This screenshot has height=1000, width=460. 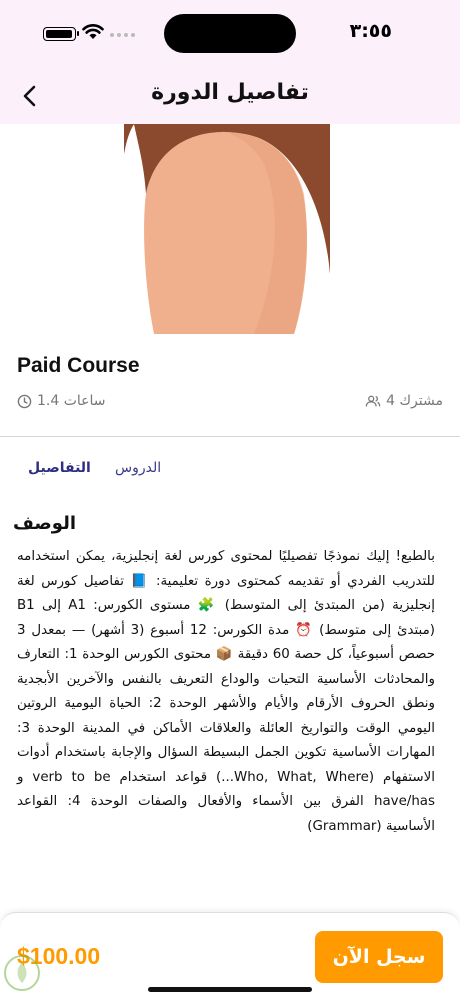 What do you see at coordinates (93, 31) in the screenshot?
I see `wifi-icon` at bounding box center [93, 31].